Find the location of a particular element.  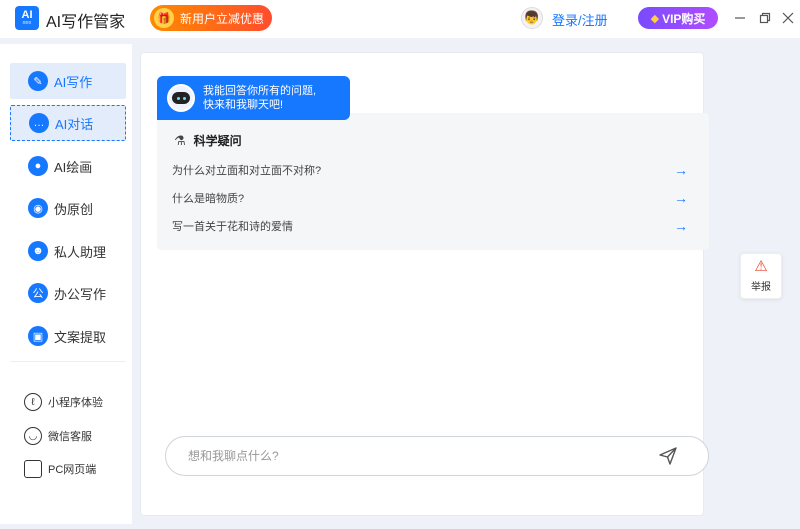

bot-greeting-bubble: 我能回答你所有的问题, 快来和我聊天吧! is located at coordinates (253, 98).